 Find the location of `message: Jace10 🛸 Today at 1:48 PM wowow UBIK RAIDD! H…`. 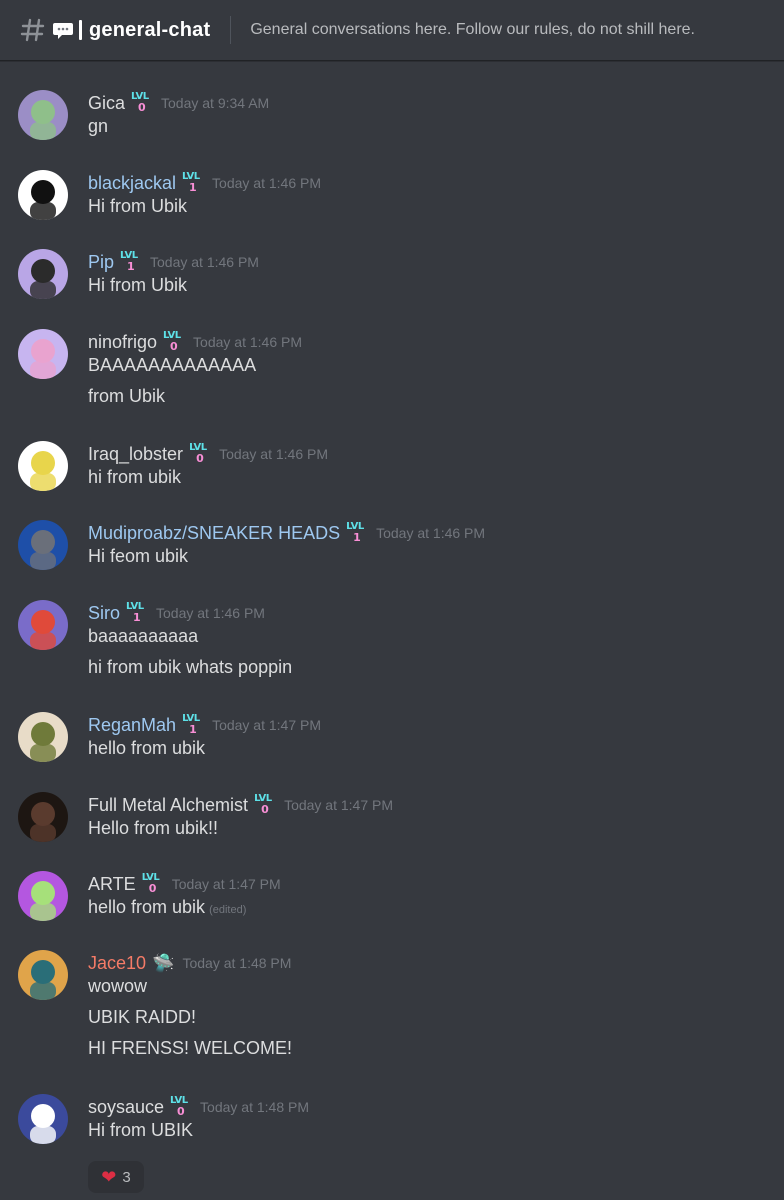

message: Jace10 🛸 Today at 1:48 PM wowow UBIK RAIDD! H… is located at coordinates (392, 1011).